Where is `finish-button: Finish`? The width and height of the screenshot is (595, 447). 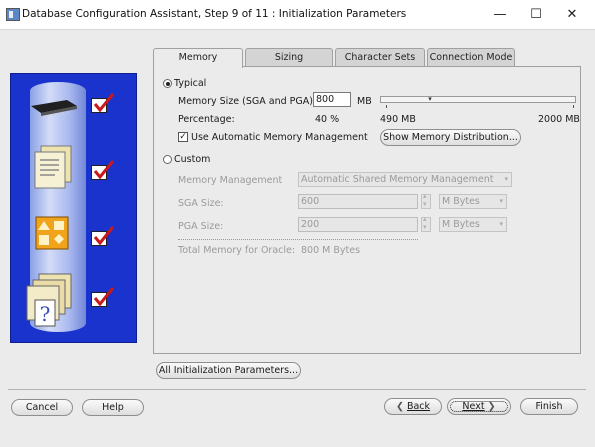 finish-button: Finish is located at coordinates (549, 406).